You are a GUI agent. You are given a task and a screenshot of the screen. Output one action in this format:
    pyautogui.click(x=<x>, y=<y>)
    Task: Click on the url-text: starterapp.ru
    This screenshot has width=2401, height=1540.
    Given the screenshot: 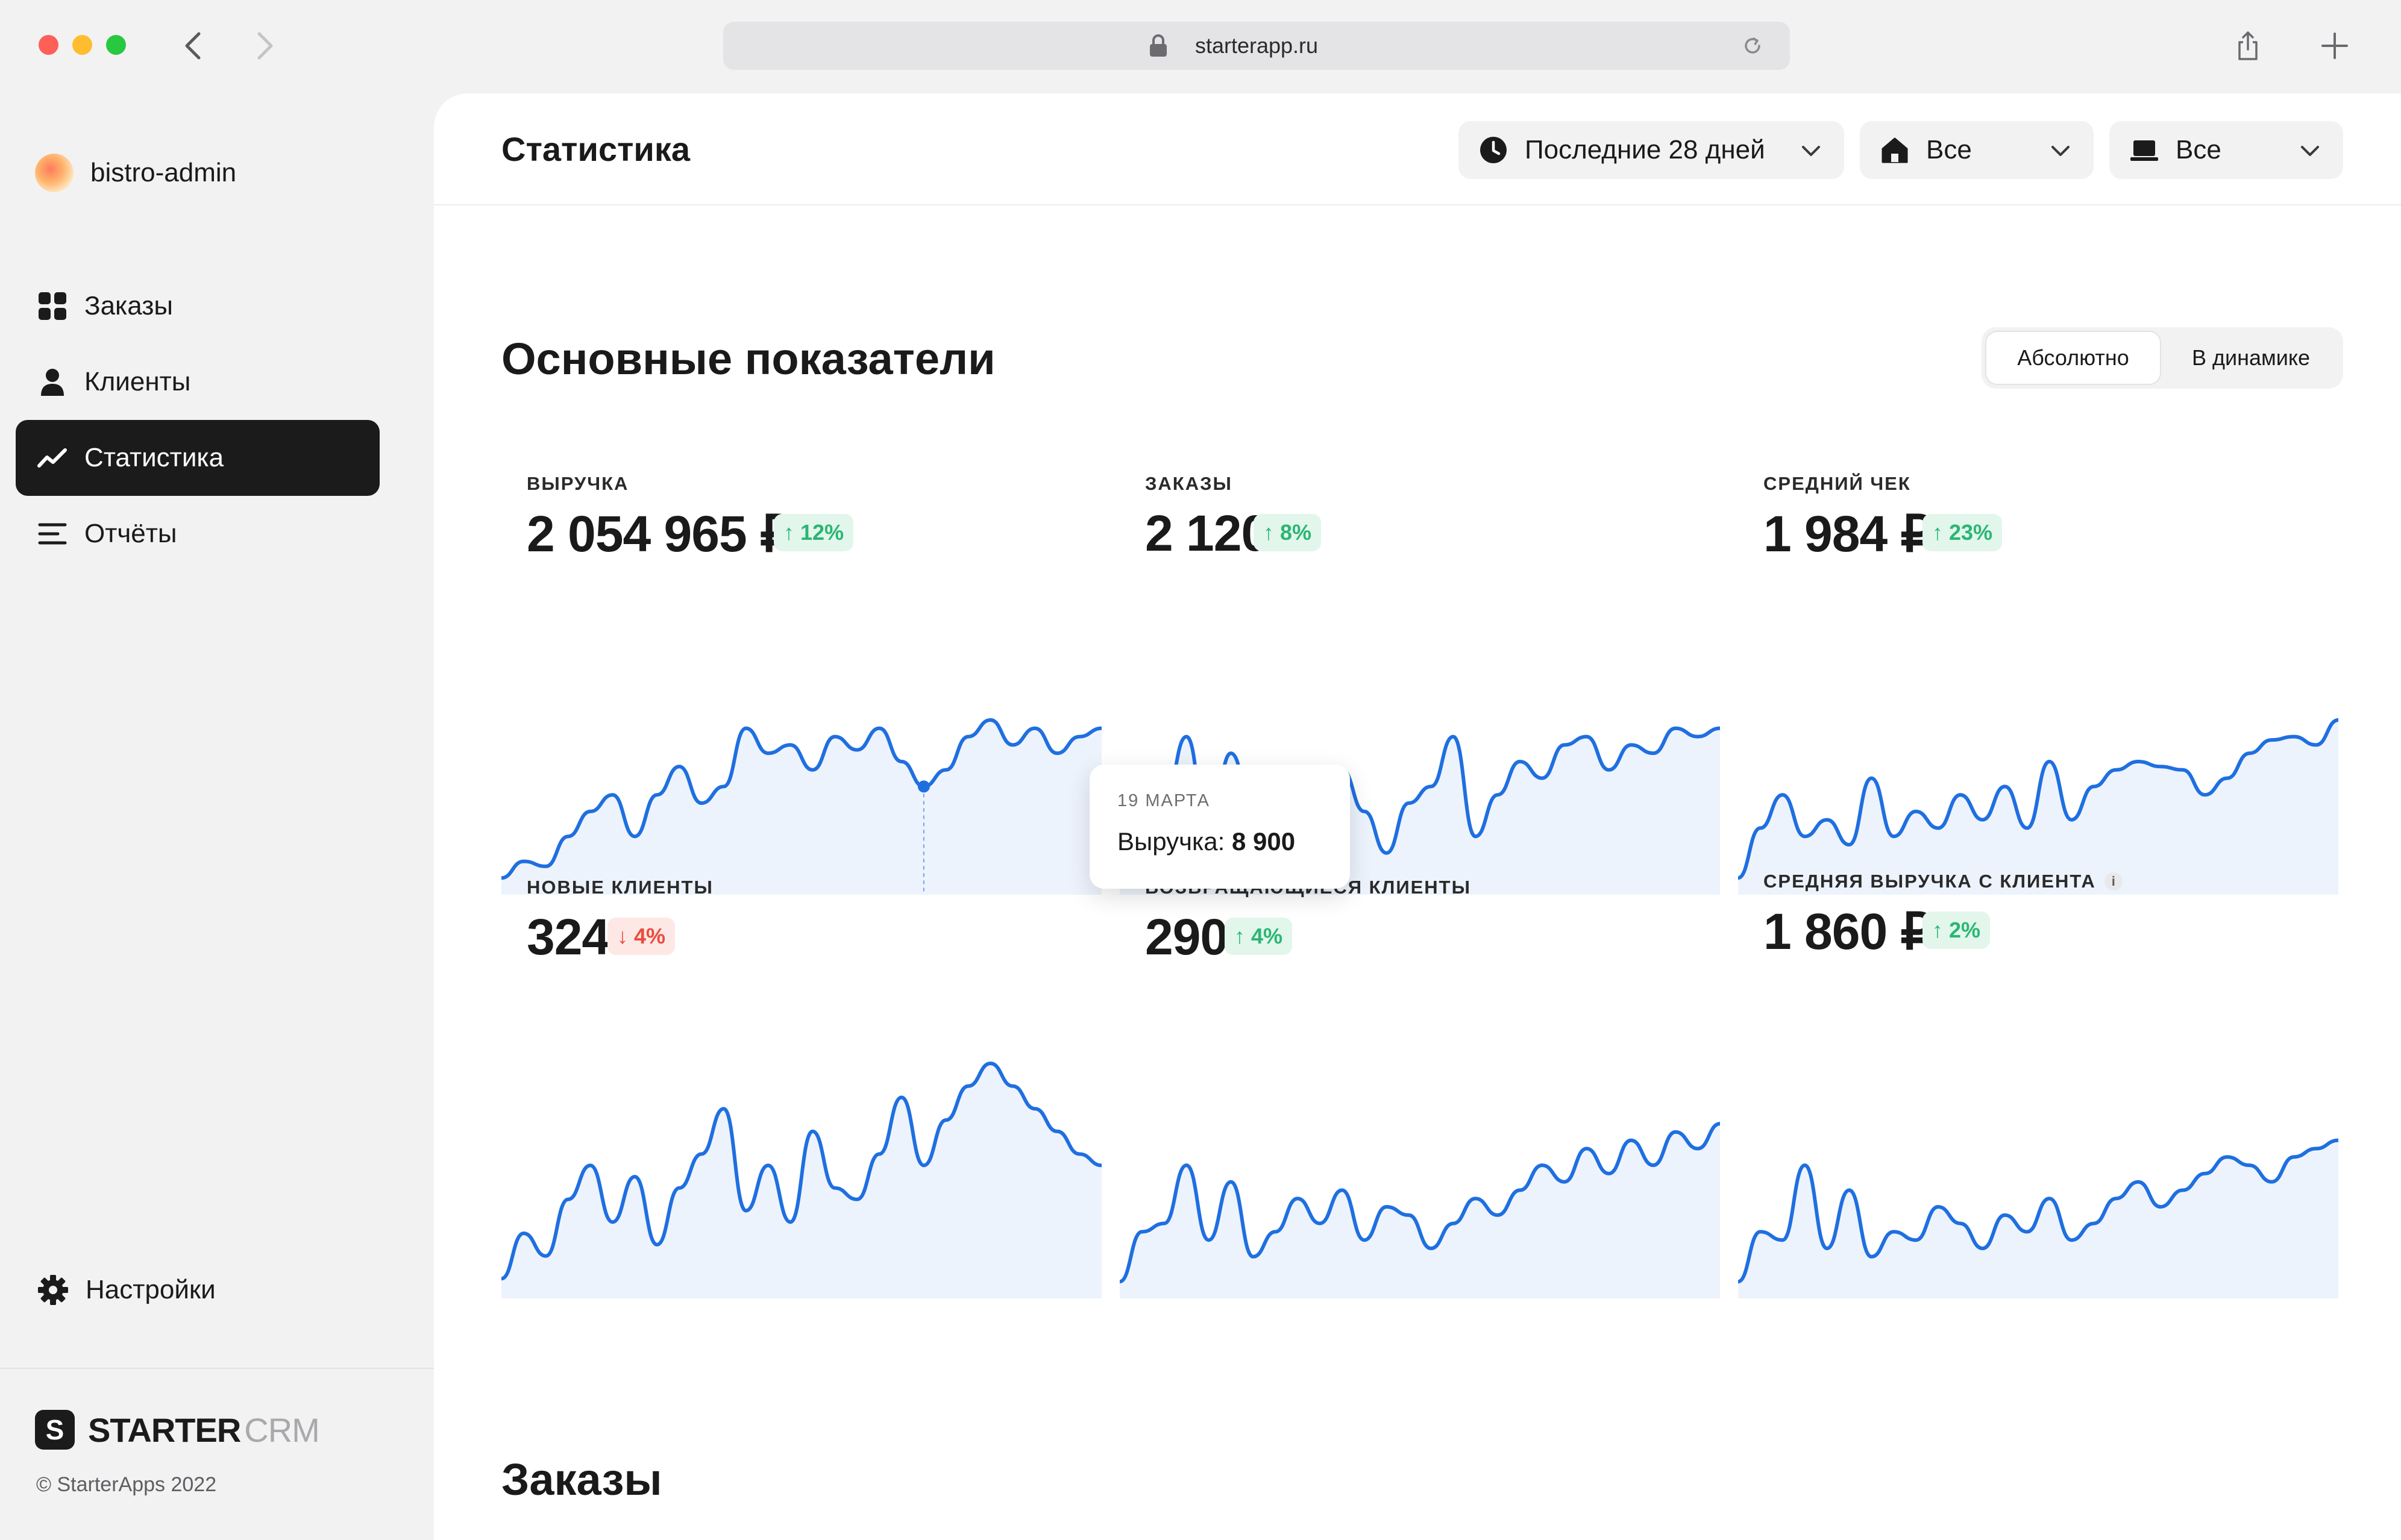 What is the action you would take?
    pyautogui.click(x=1257, y=45)
    